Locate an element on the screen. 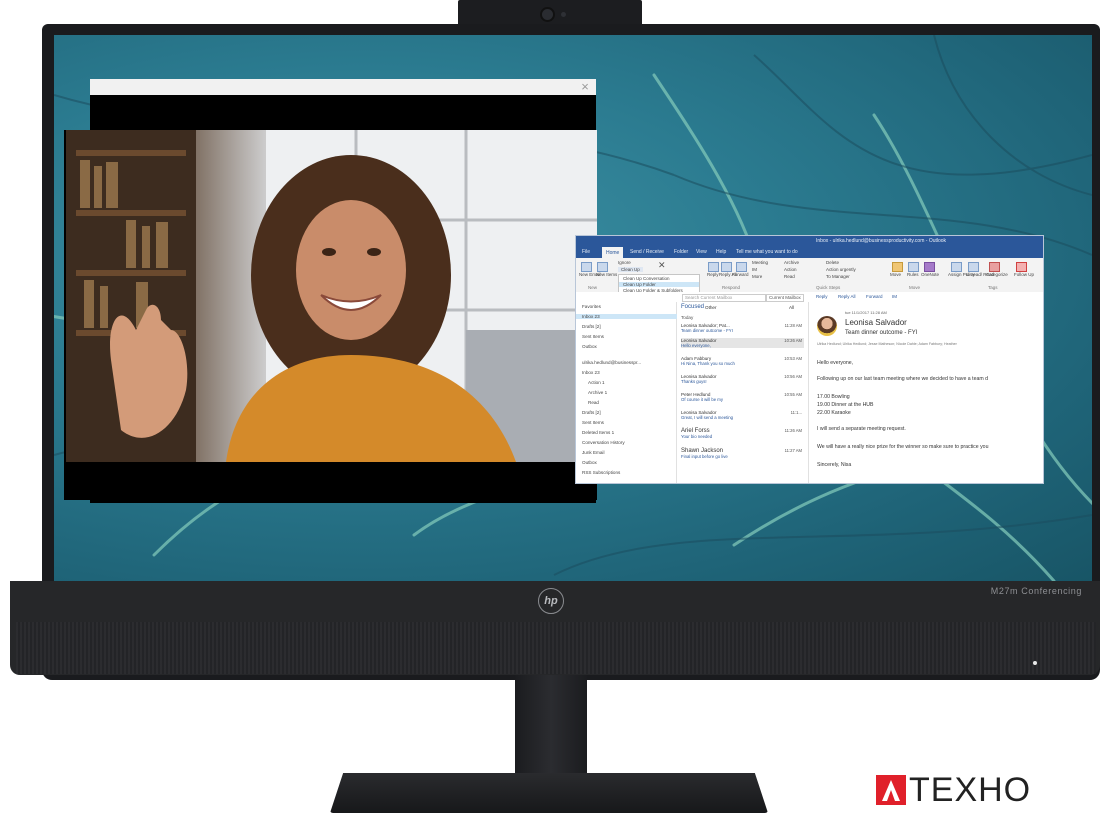  reading-action-reply-all: Reply All is located at coordinates (847, 296).